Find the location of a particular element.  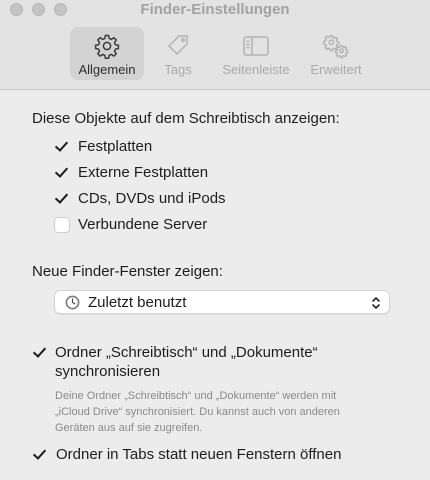

checkbox-label: Verbundene Server is located at coordinates (143, 224).